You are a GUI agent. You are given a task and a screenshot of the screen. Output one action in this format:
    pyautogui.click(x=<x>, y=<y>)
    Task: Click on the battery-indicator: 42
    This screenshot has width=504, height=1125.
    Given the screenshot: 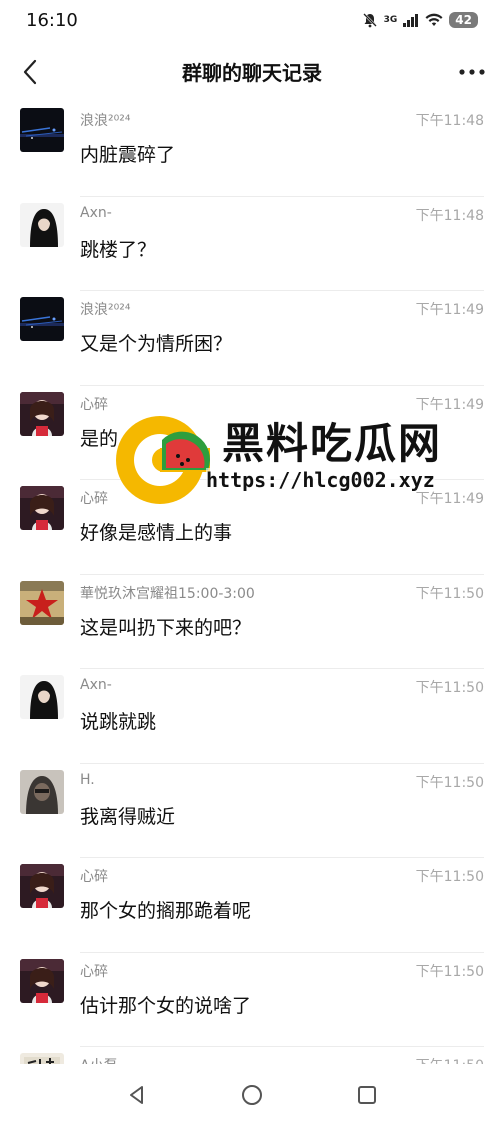 What is the action you would take?
    pyautogui.click(x=463, y=20)
    